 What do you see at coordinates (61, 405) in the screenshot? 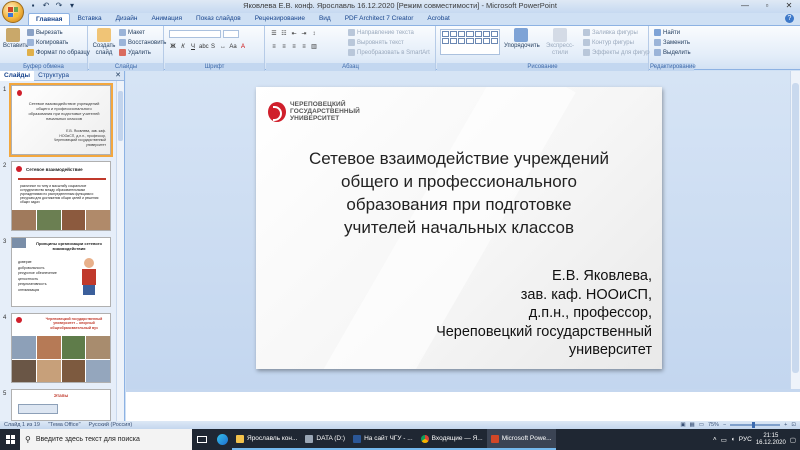
I see `slide-thumbnail-5: Этапы` at bounding box center [61, 405].